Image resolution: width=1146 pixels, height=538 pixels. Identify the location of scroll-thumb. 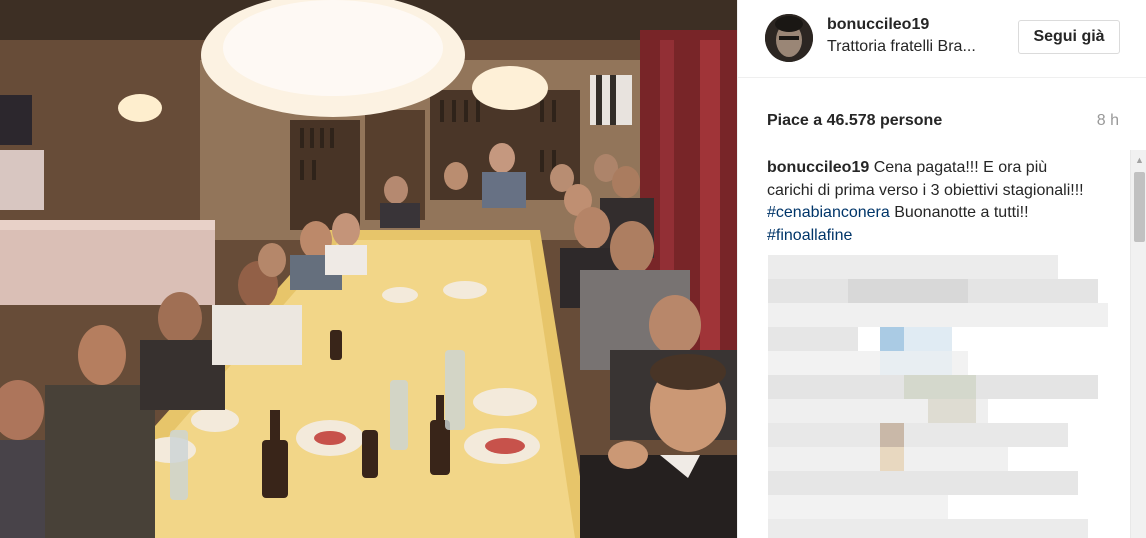
(1139, 207).